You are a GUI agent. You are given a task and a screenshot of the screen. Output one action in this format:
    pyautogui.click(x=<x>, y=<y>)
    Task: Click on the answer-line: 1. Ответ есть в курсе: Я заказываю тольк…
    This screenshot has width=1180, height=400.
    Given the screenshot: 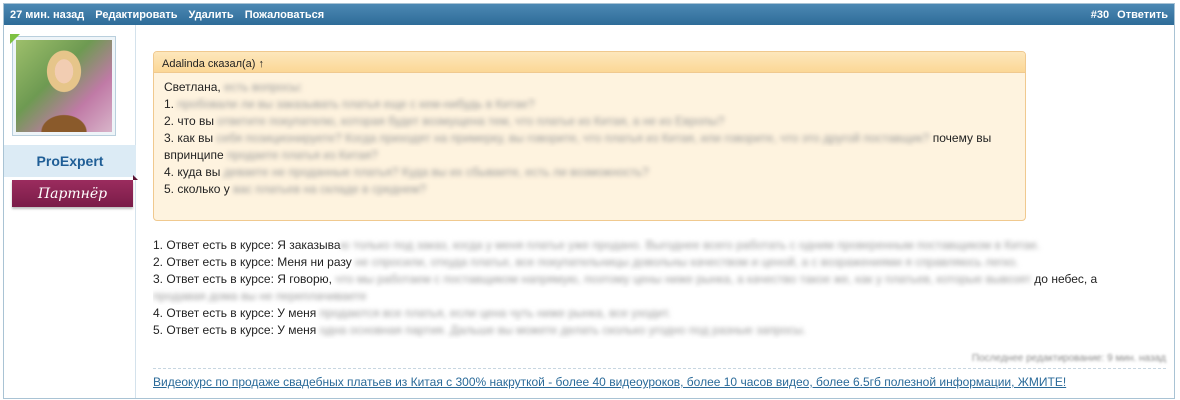 What is the action you would take?
    pyautogui.click(x=658, y=245)
    